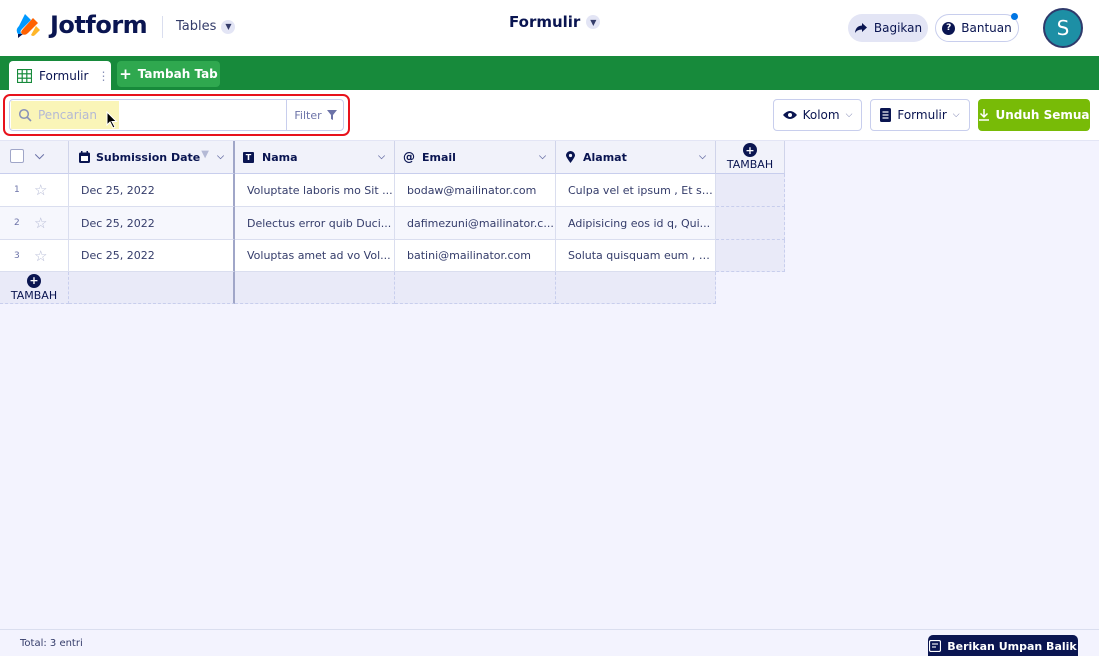  I want to click on column-label: Email, so click(439, 157).